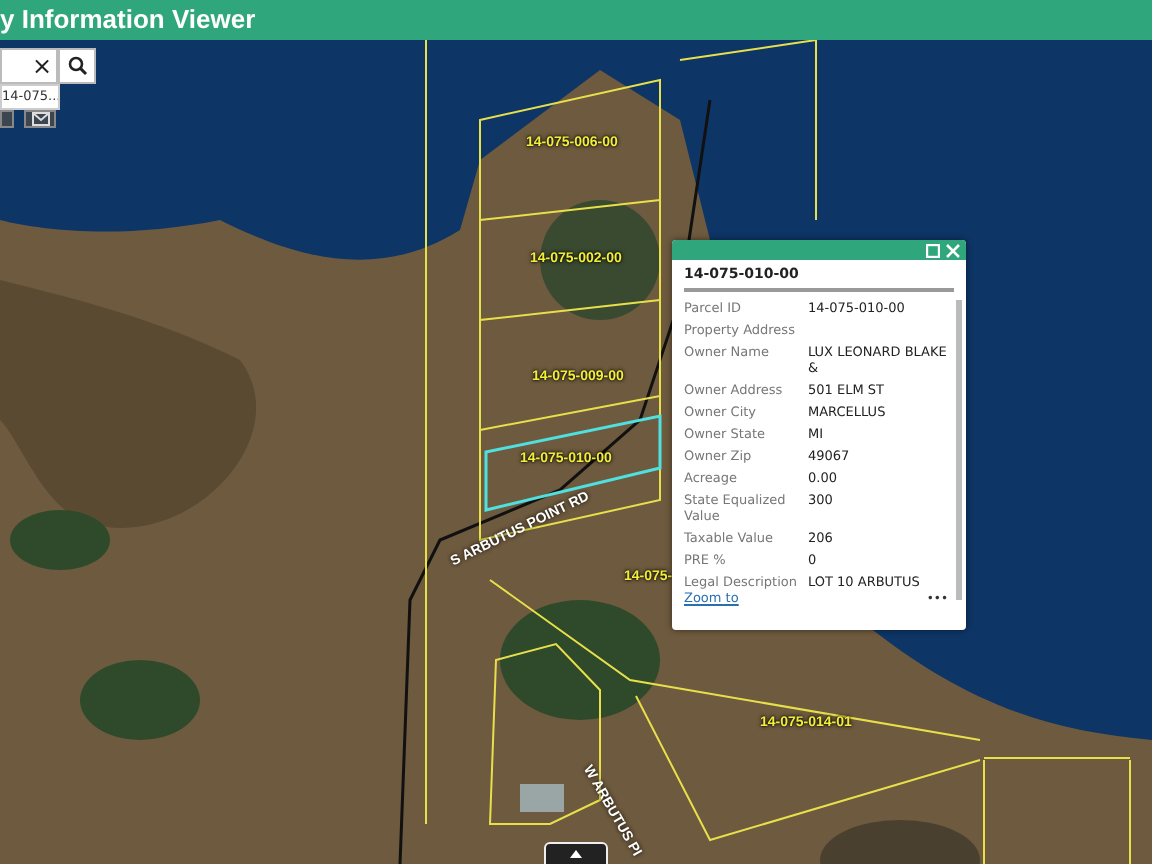  What do you see at coordinates (29, 66) in the screenshot?
I see `search-field: ×` at bounding box center [29, 66].